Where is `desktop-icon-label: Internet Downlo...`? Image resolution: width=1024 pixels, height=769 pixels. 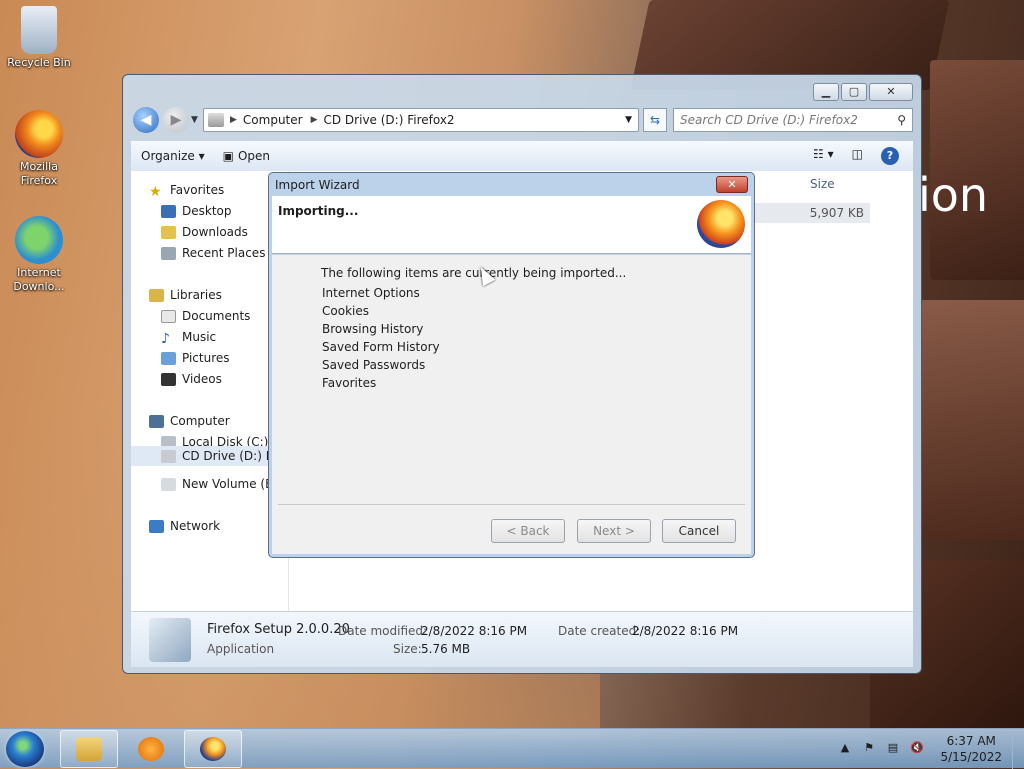 desktop-icon-label: Internet Downlo... is located at coordinates (39, 279).